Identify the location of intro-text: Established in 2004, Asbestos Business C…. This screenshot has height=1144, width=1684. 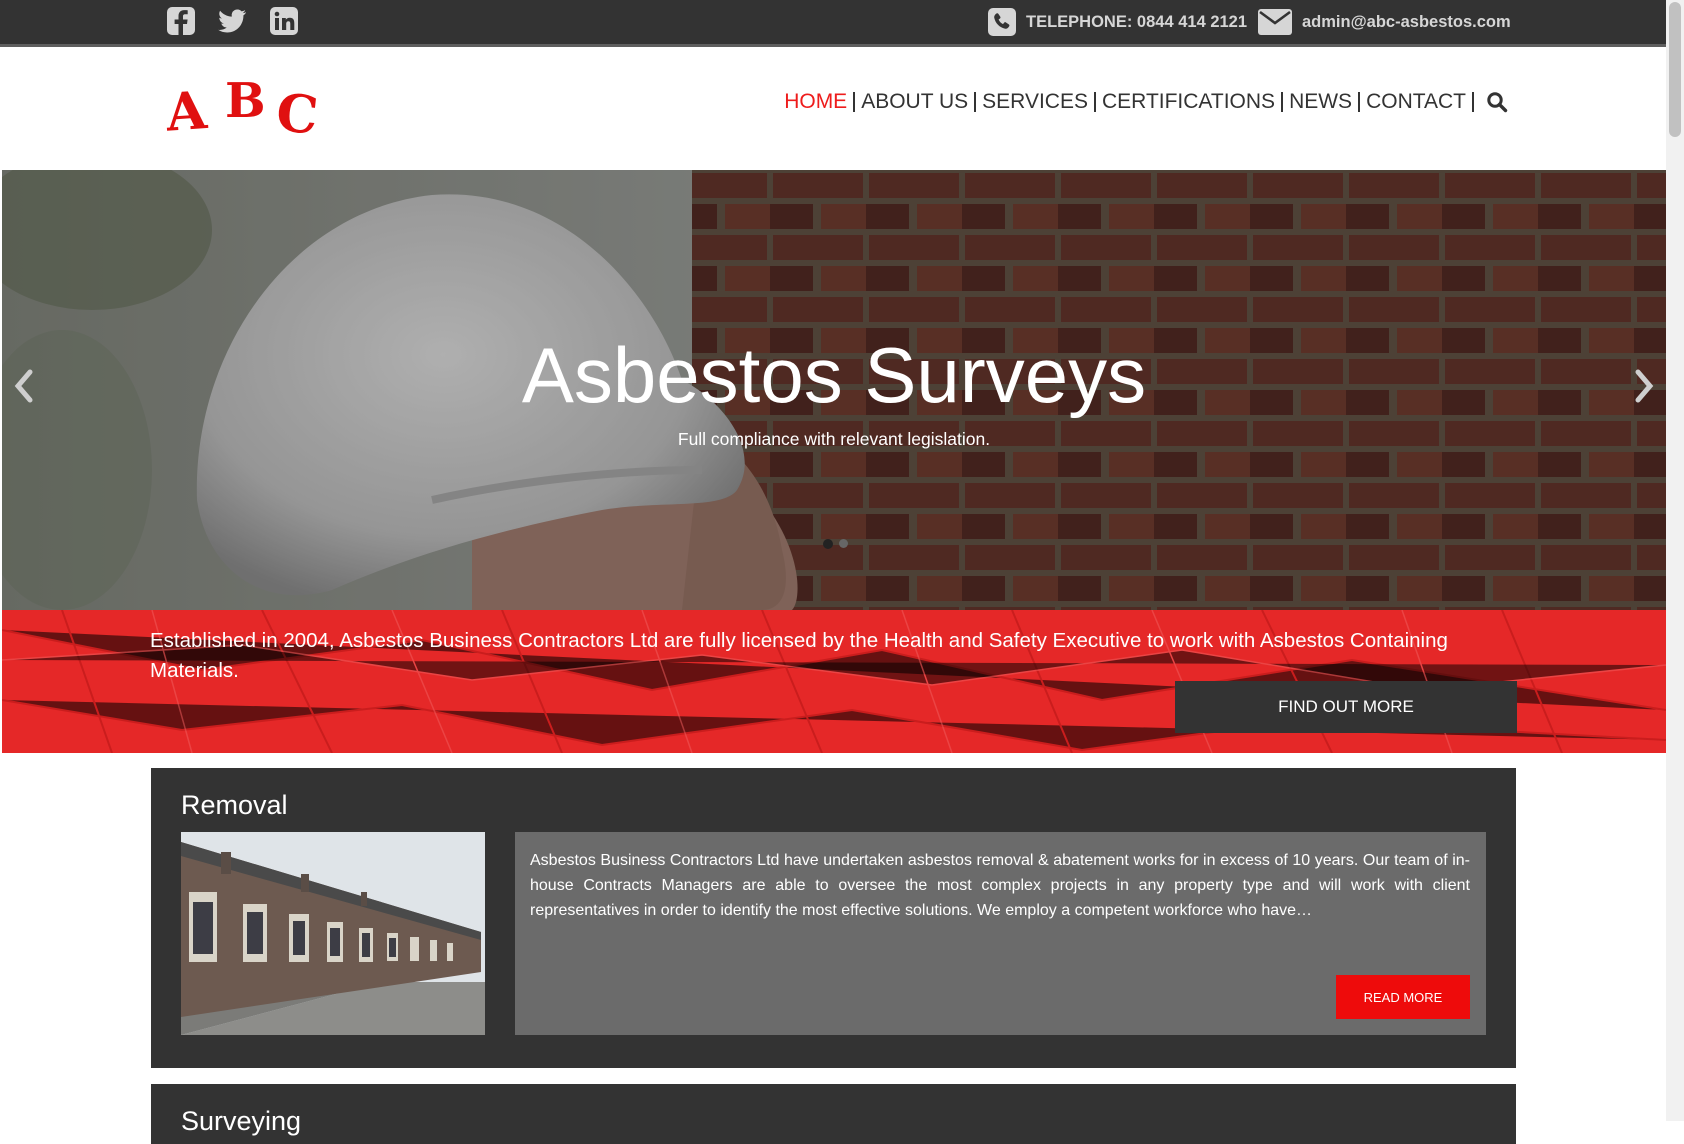
(799, 655).